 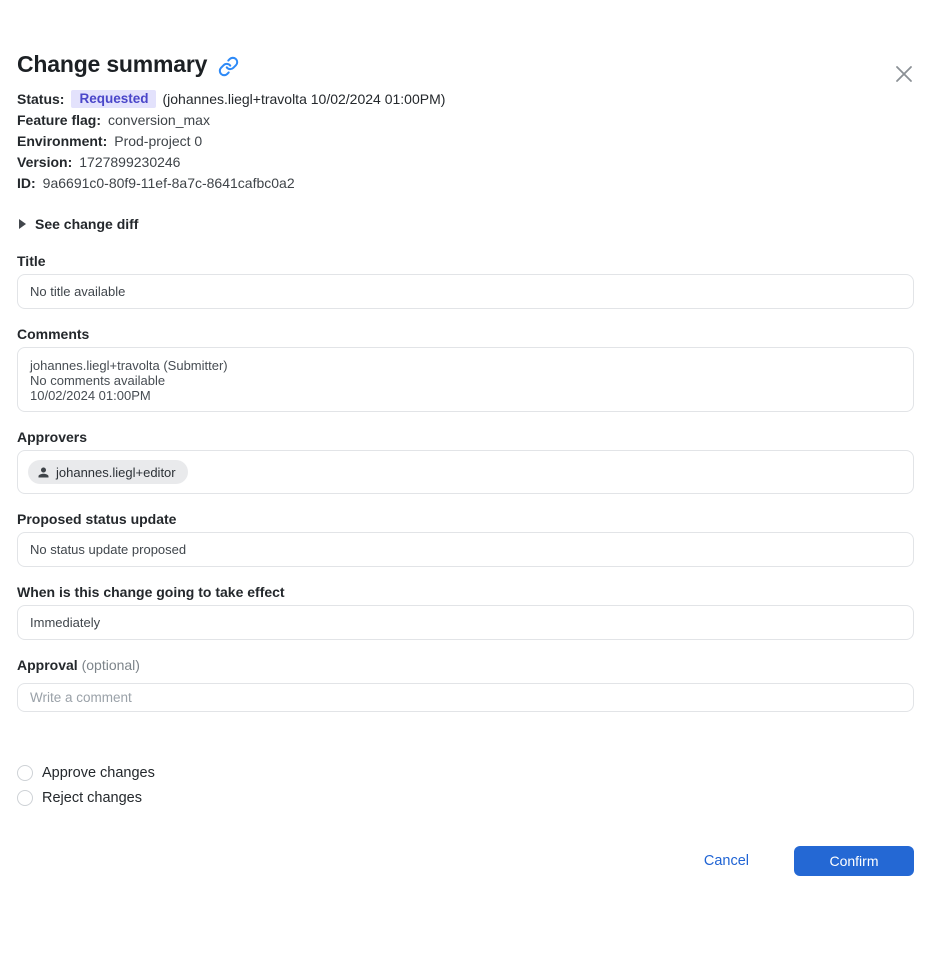 What do you see at coordinates (25, 772) in the screenshot?
I see `approve-radio-icon` at bounding box center [25, 772].